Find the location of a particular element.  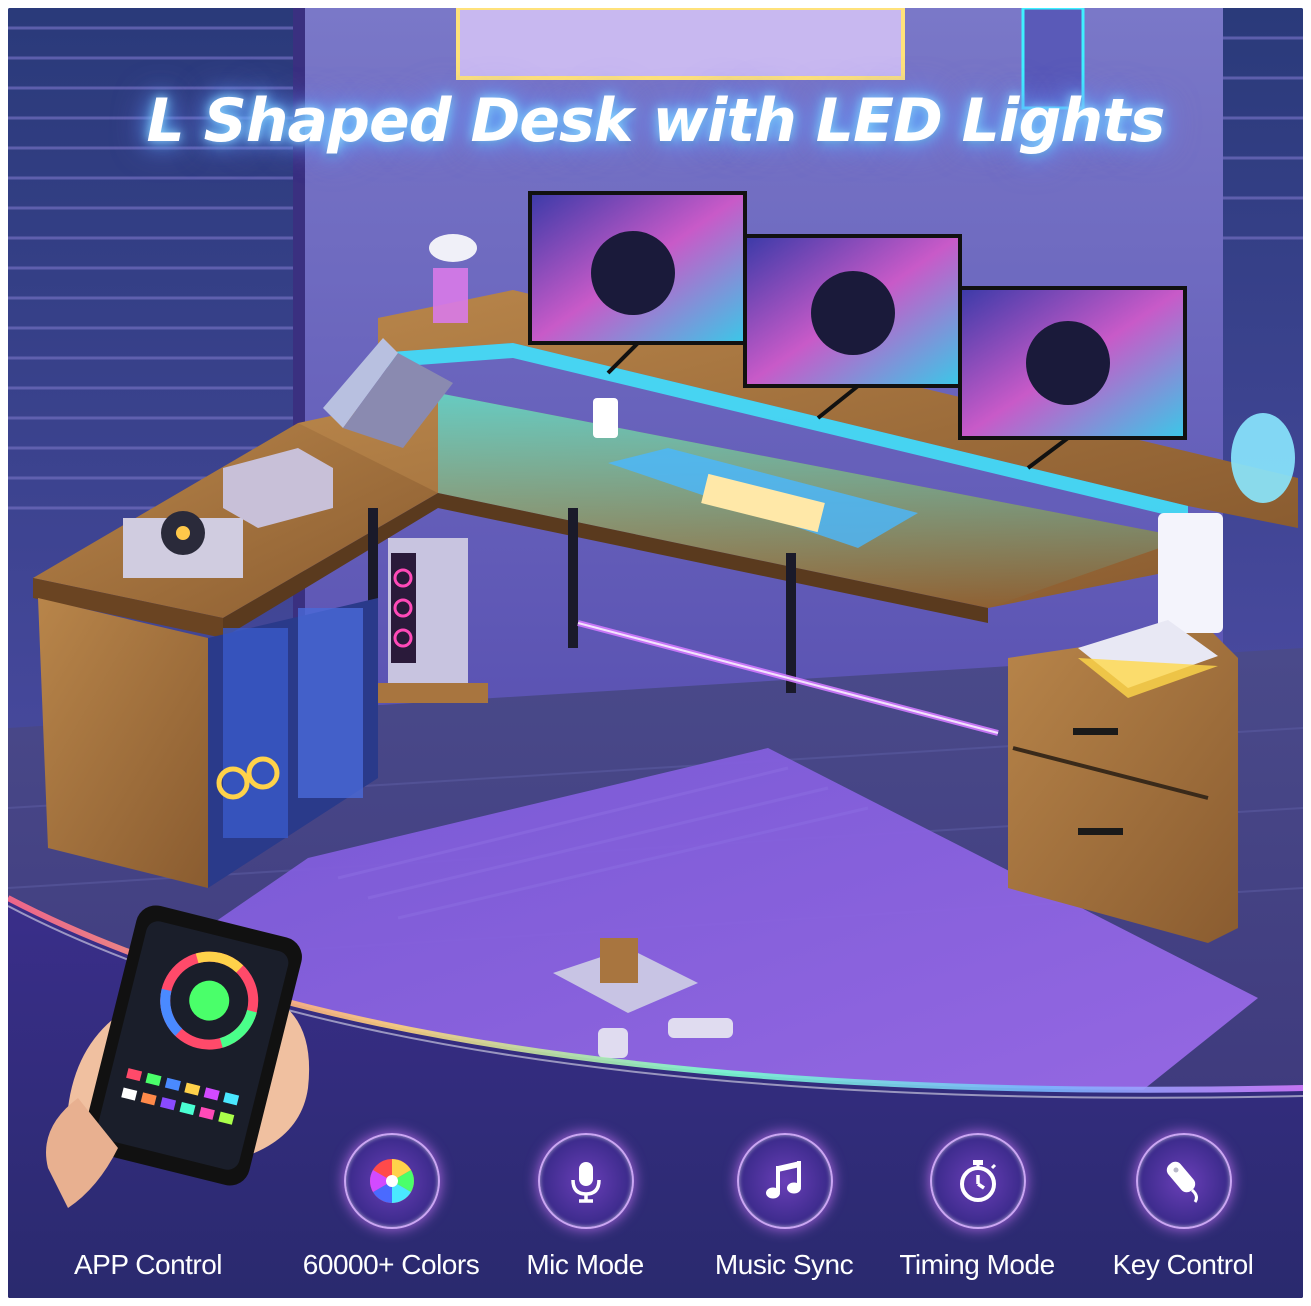

feature-label: Music Sync is located at coordinates (784, 1264).